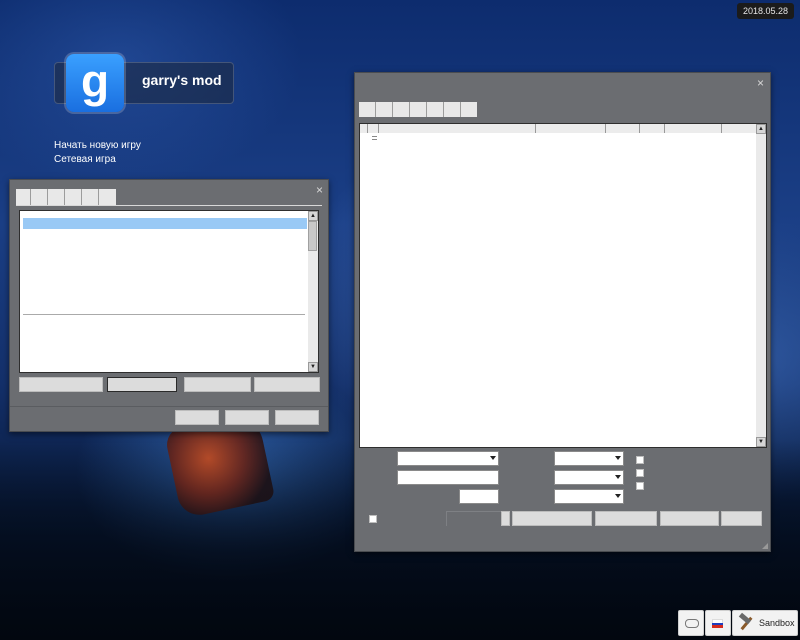  I want to click on bottom-checkbox, so click(373, 519).